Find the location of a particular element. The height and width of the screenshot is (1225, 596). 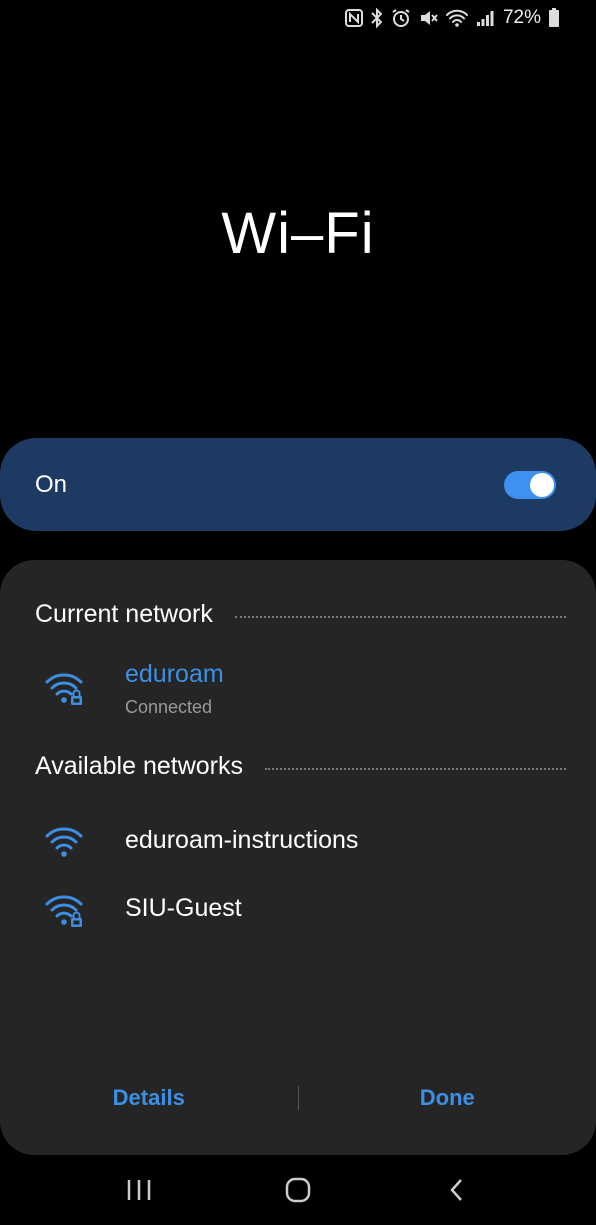

network-name: SIU-Guest is located at coordinates (183, 908).